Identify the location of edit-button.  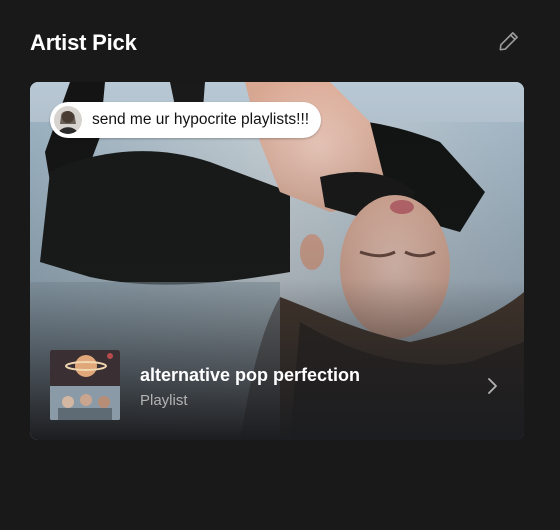
(509, 43).